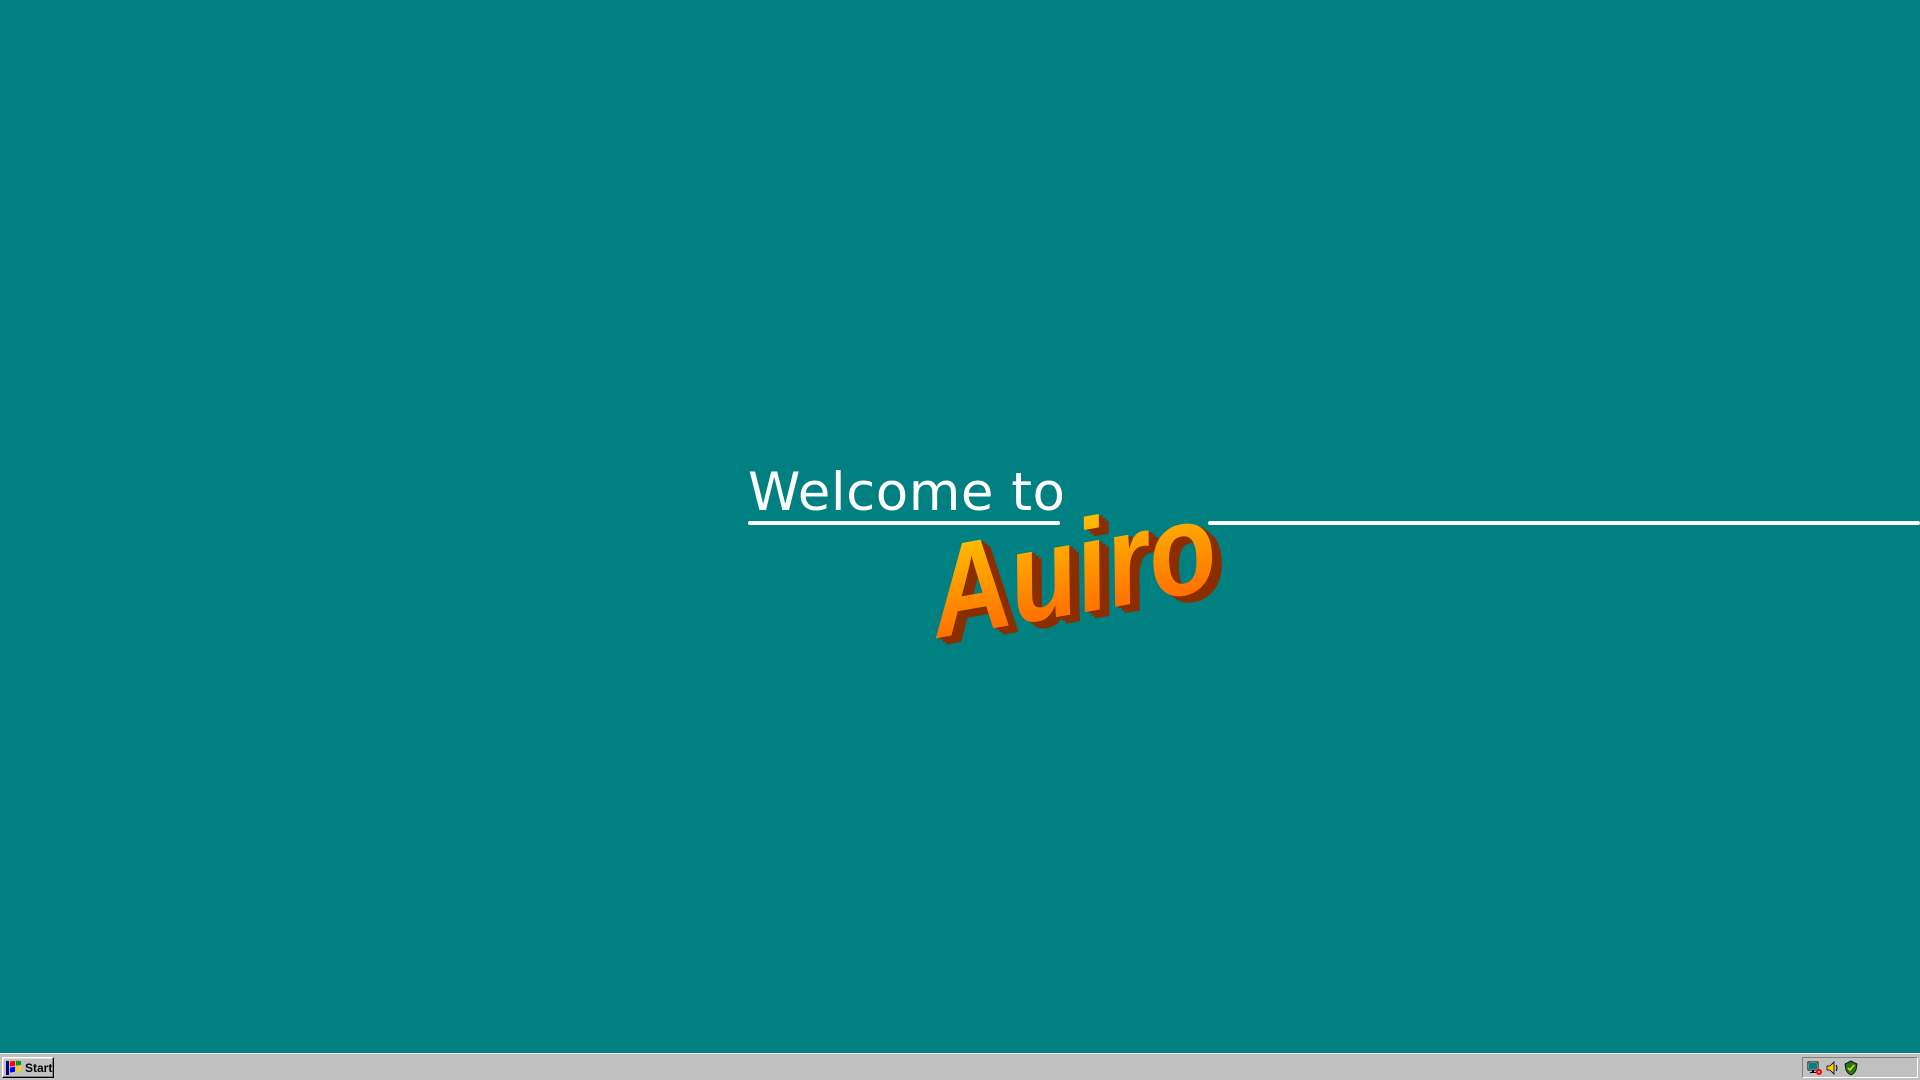 This screenshot has height=1080, width=1920. Describe the element at coordinates (14, 1067) in the screenshot. I see `windows-logo-icon` at that location.